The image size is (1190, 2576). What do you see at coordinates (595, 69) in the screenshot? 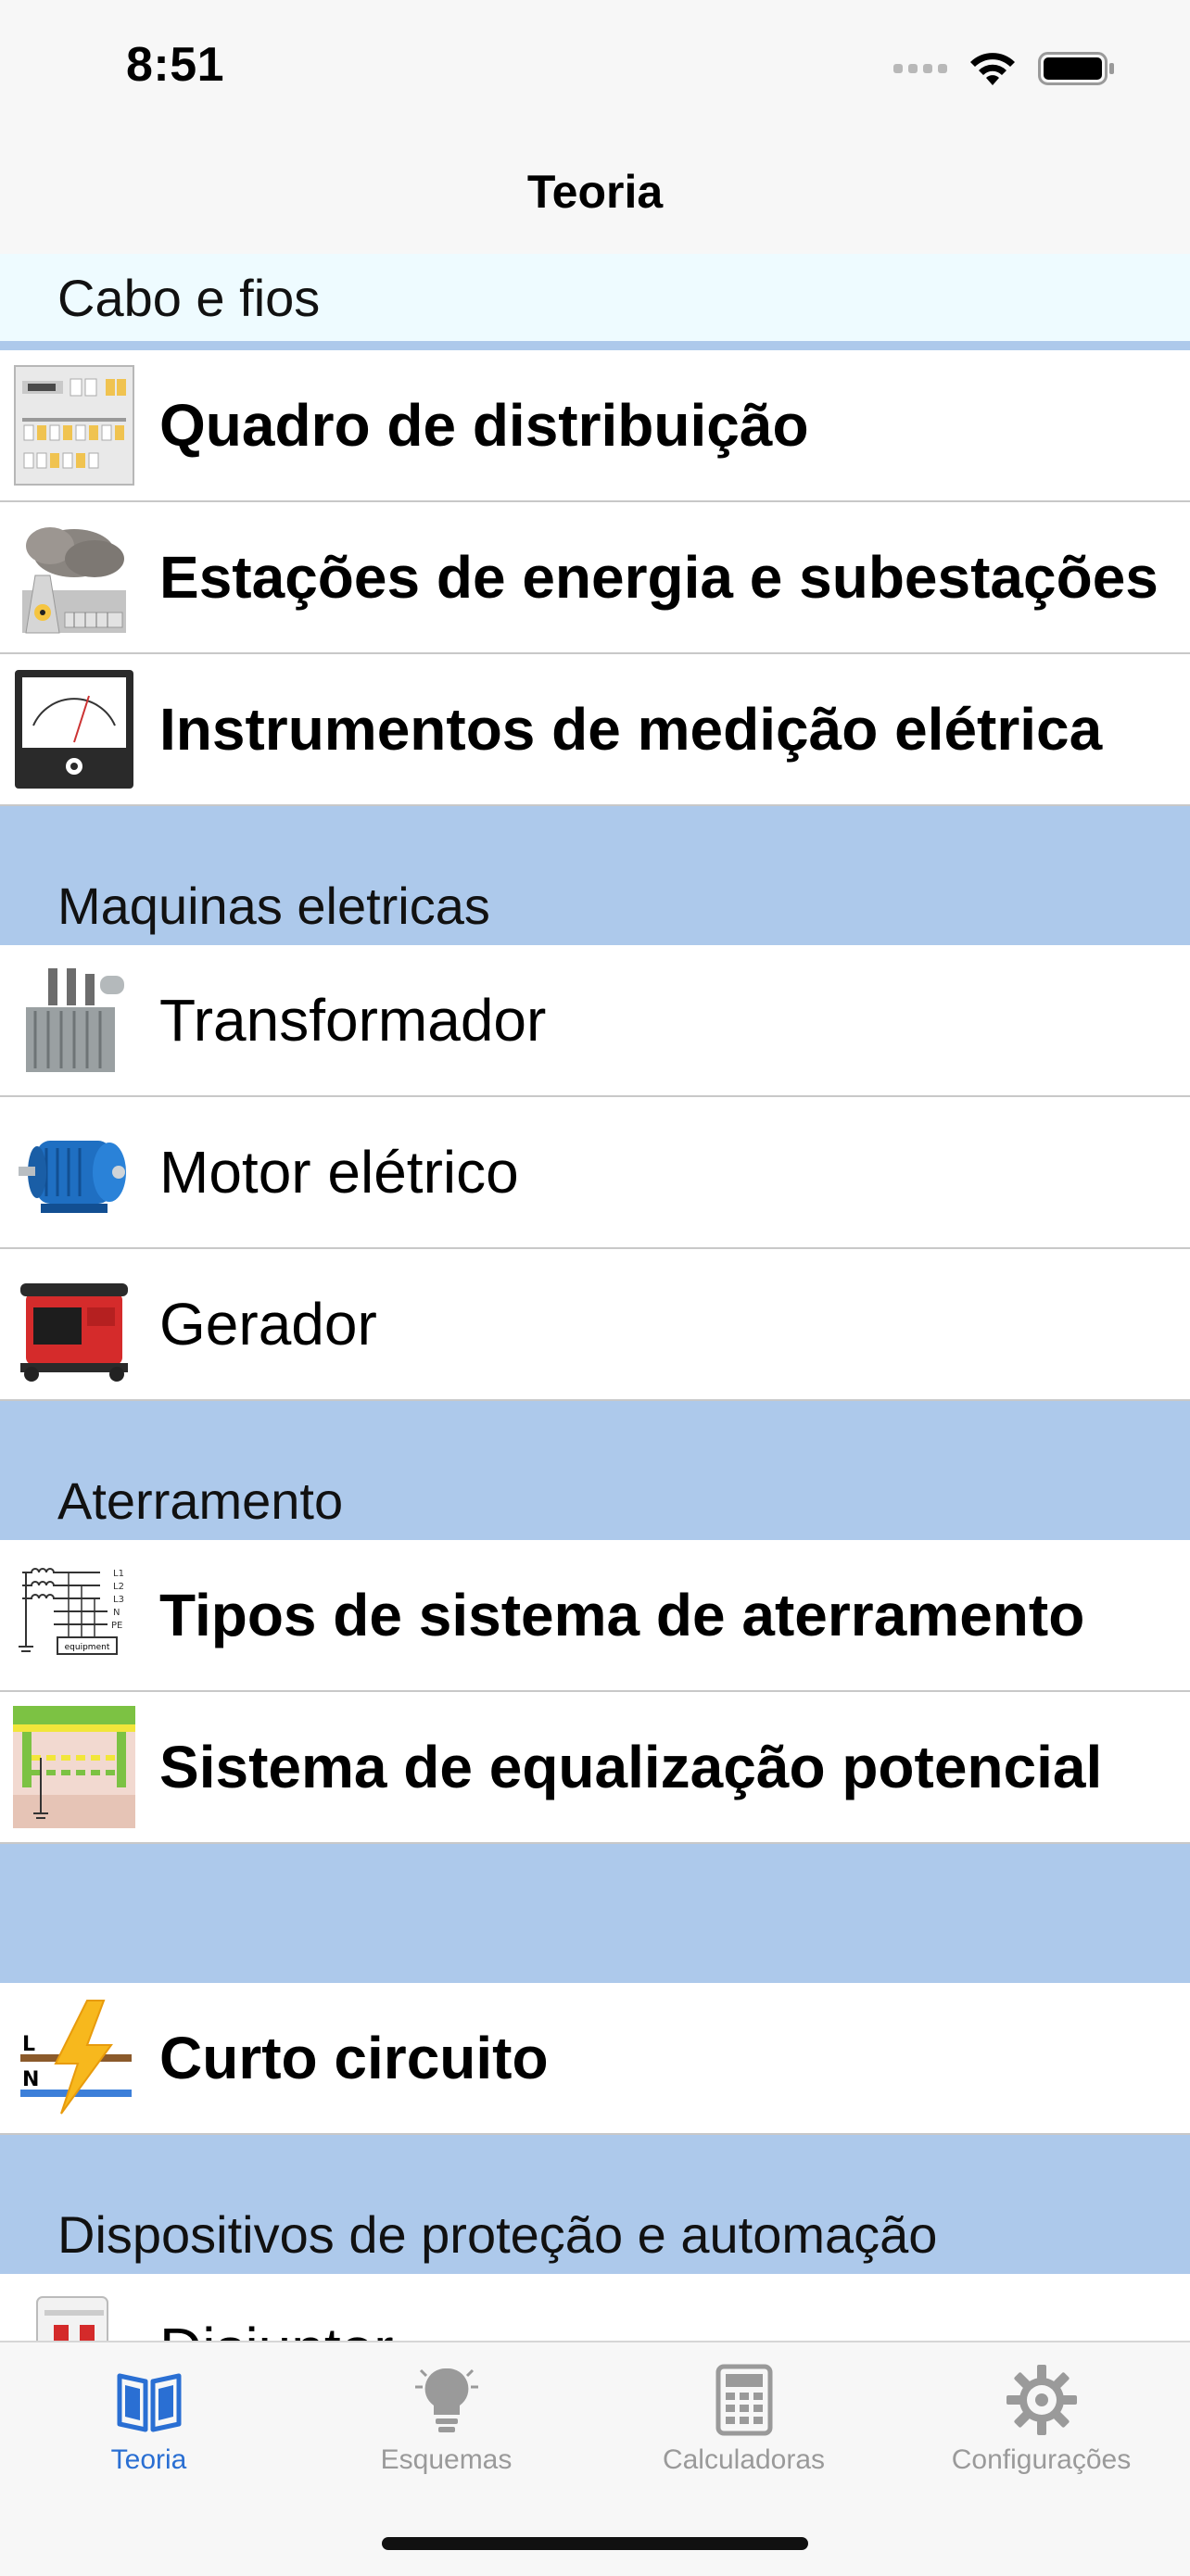
I see `status-bar: 8:51` at bounding box center [595, 69].